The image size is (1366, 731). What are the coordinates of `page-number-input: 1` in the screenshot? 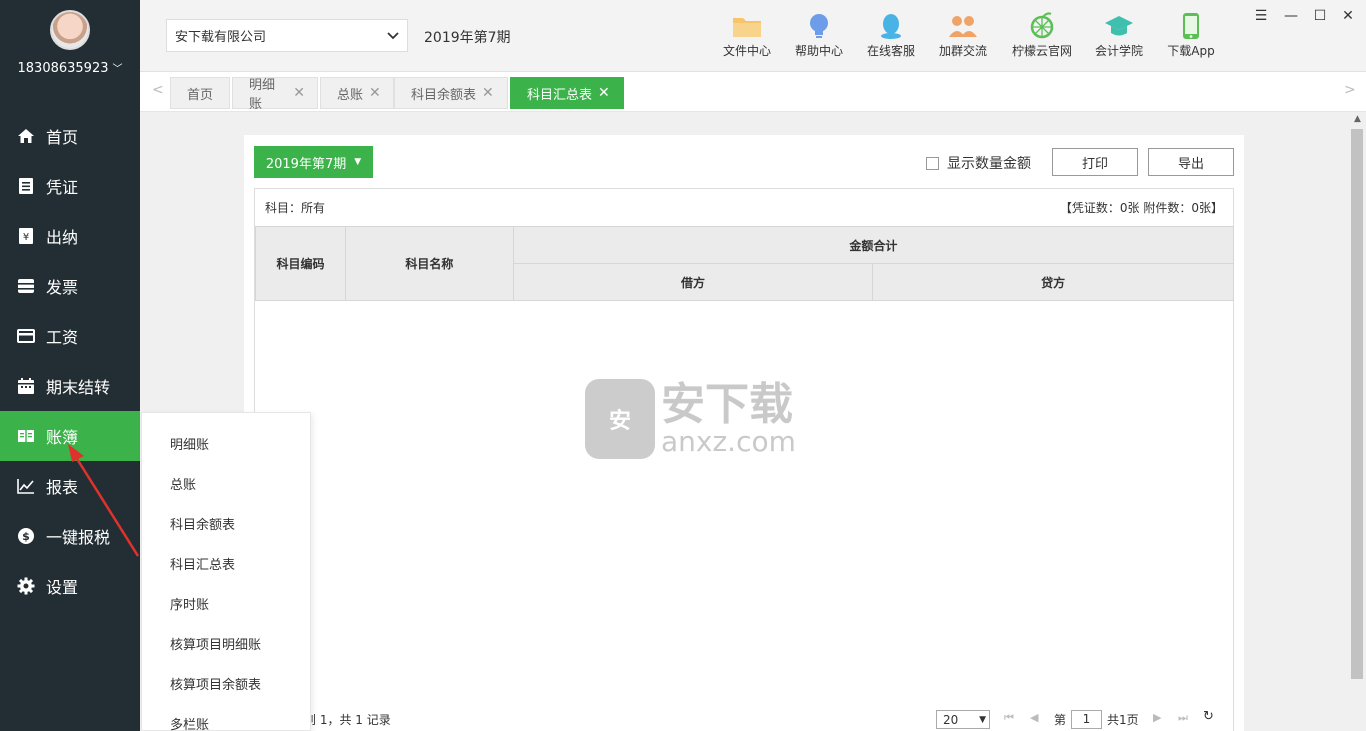 It's located at (1086, 719).